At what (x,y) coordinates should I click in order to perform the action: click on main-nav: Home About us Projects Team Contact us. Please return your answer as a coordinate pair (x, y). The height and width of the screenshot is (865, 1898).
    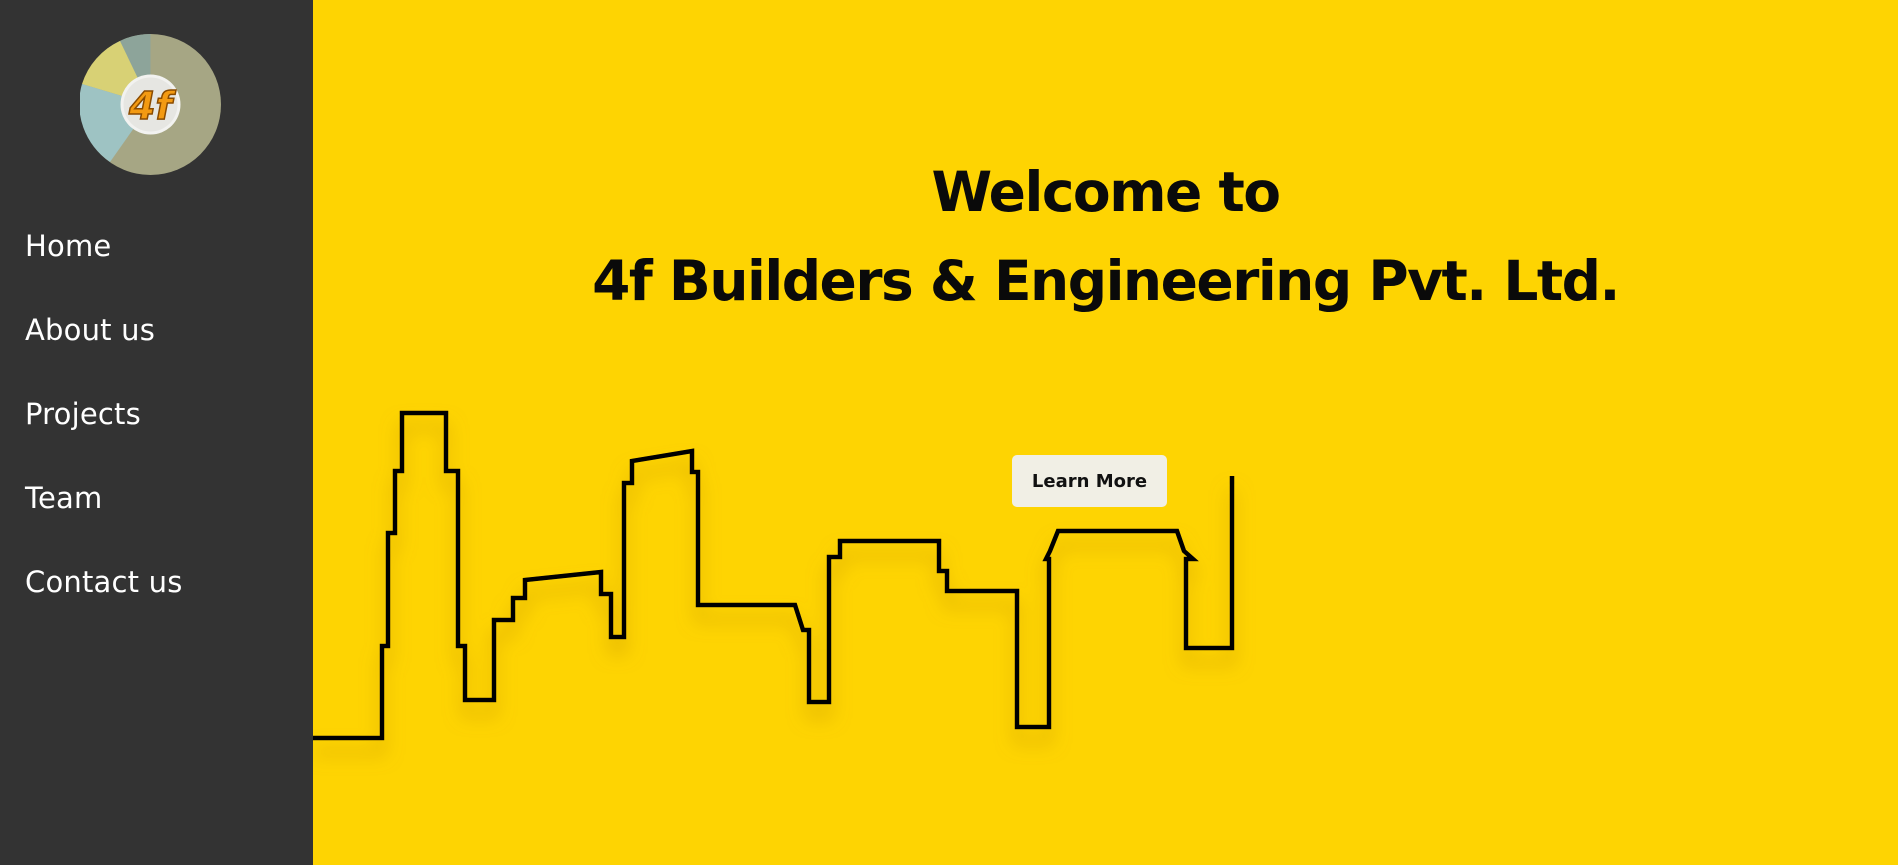
    Looking at the image, I should click on (104, 442).